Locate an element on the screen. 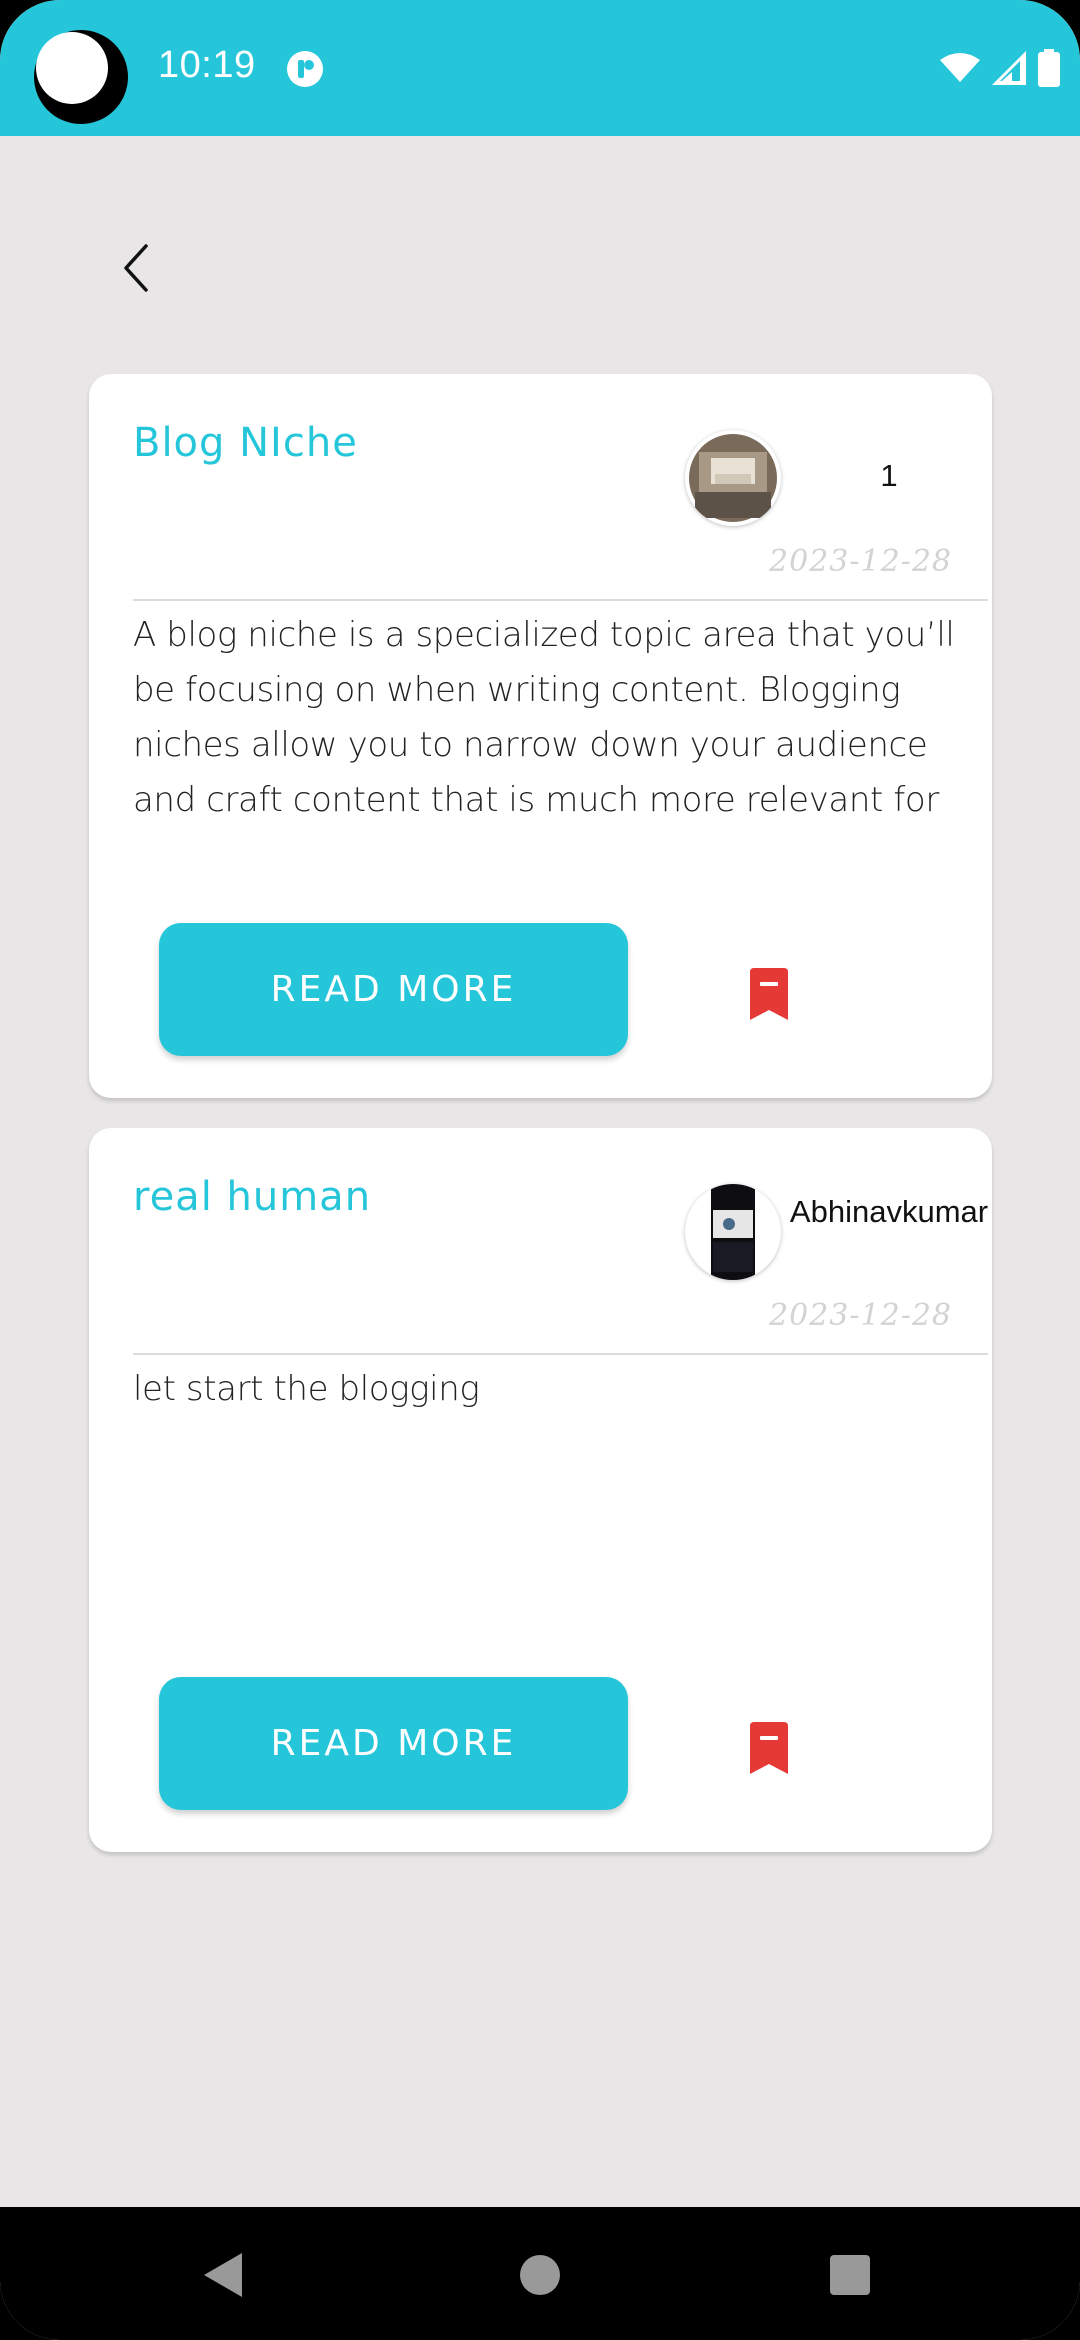 This screenshot has height=2340, width=1080. status-icons is located at coordinates (1000, 68).